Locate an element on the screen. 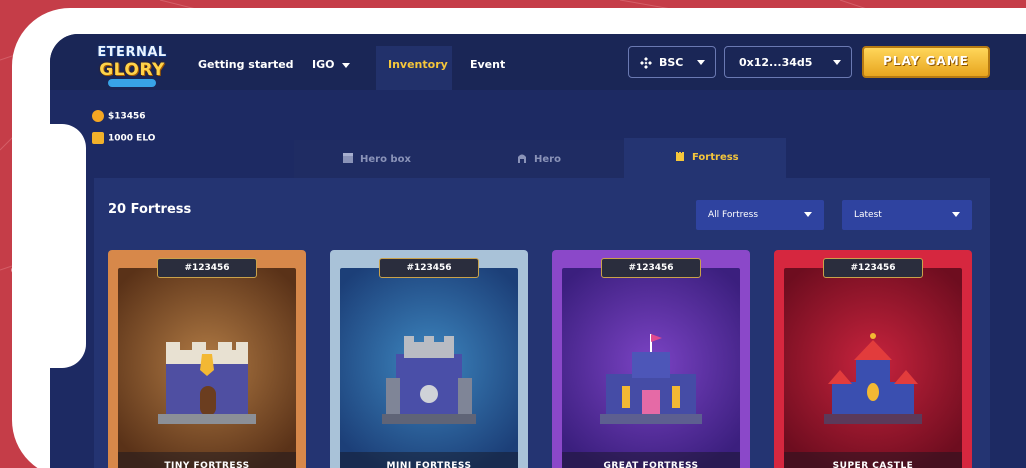 This screenshot has width=1026, height=468. nav-igo-label: IGO is located at coordinates (323, 64).